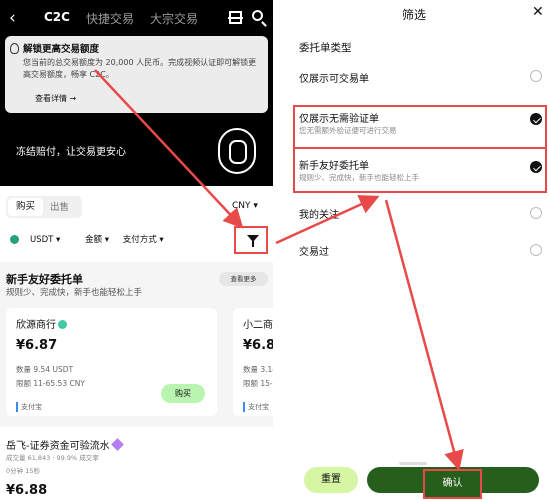 The width and height of the screenshot is (549, 500). I want to click on verified-badge-icon, so click(62, 324).